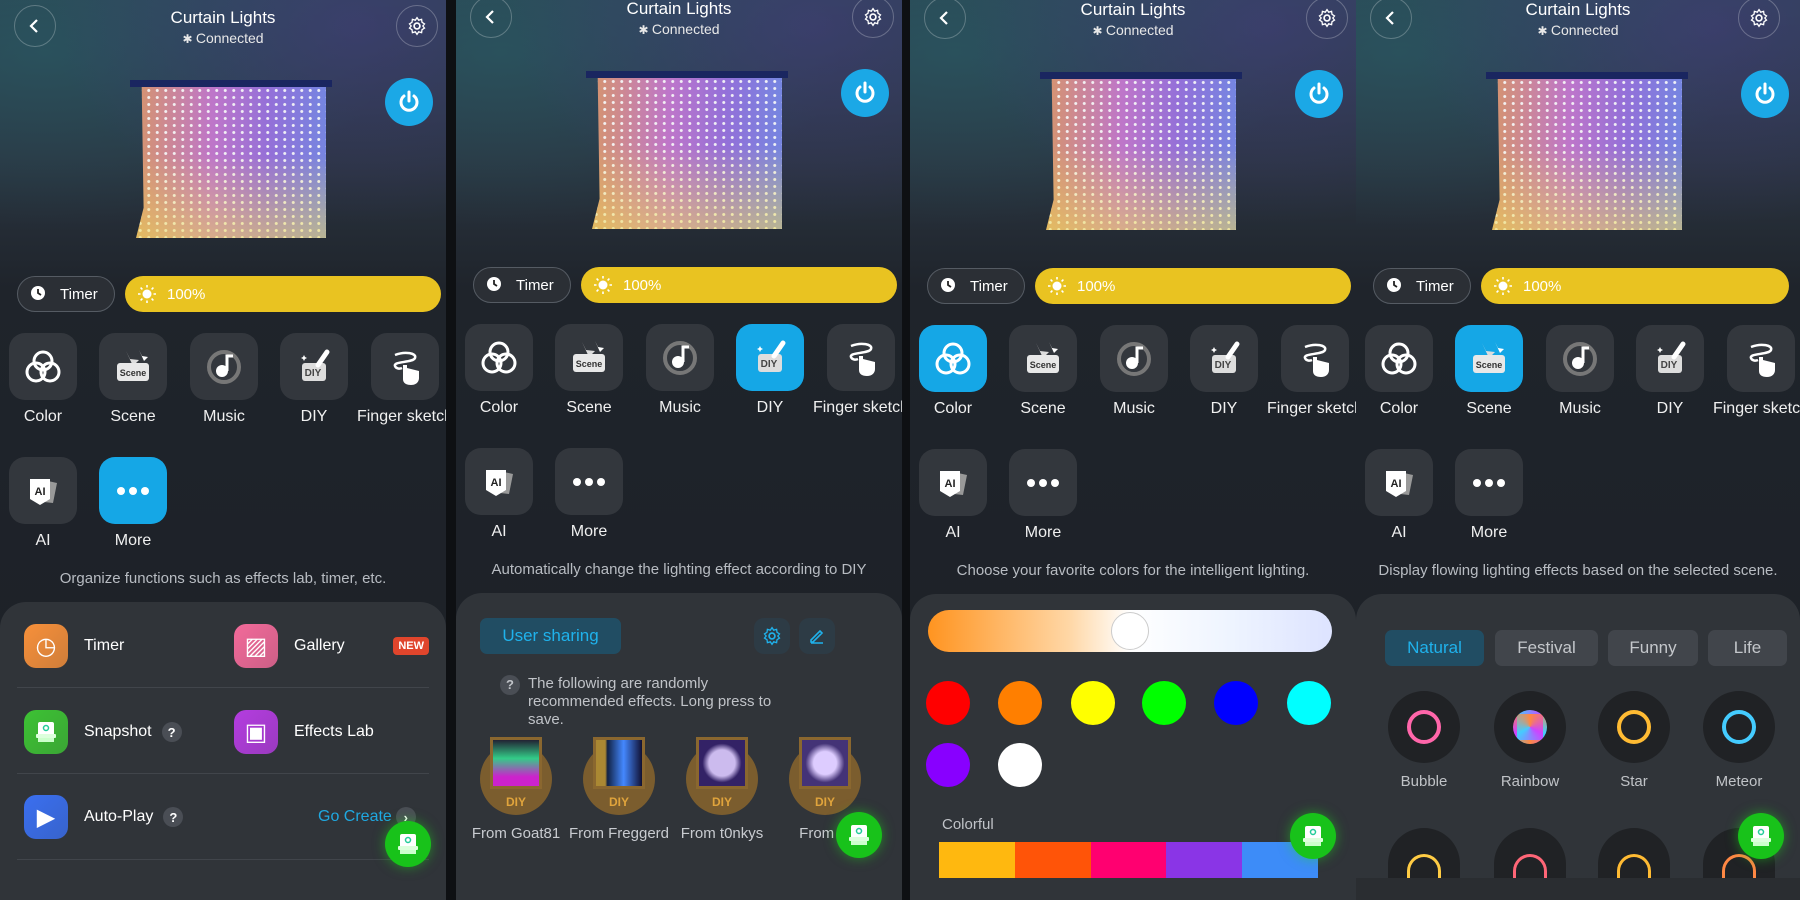 This screenshot has height=900, width=1800. I want to click on shared-effect: DIY From Goat81, so click(516, 790).